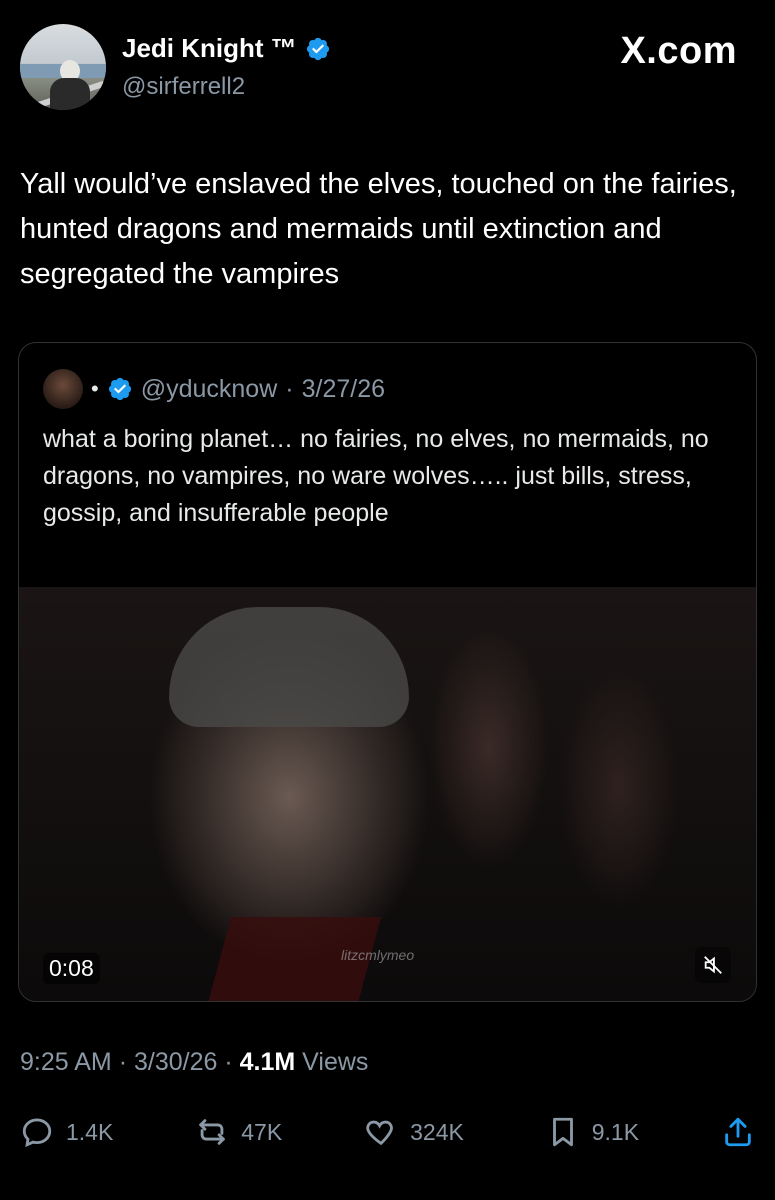  Describe the element at coordinates (175, 1062) in the screenshot. I see `tweet-date: 3/30/26` at that location.